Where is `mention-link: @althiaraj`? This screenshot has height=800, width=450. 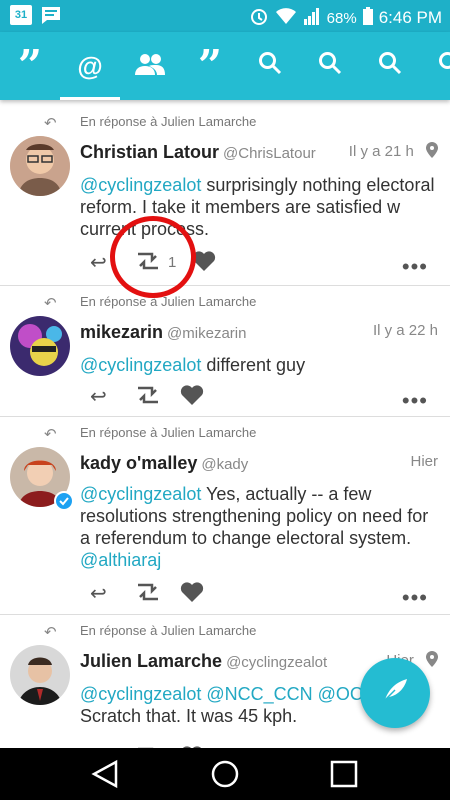 mention-link: @althiaraj is located at coordinates (120, 560).